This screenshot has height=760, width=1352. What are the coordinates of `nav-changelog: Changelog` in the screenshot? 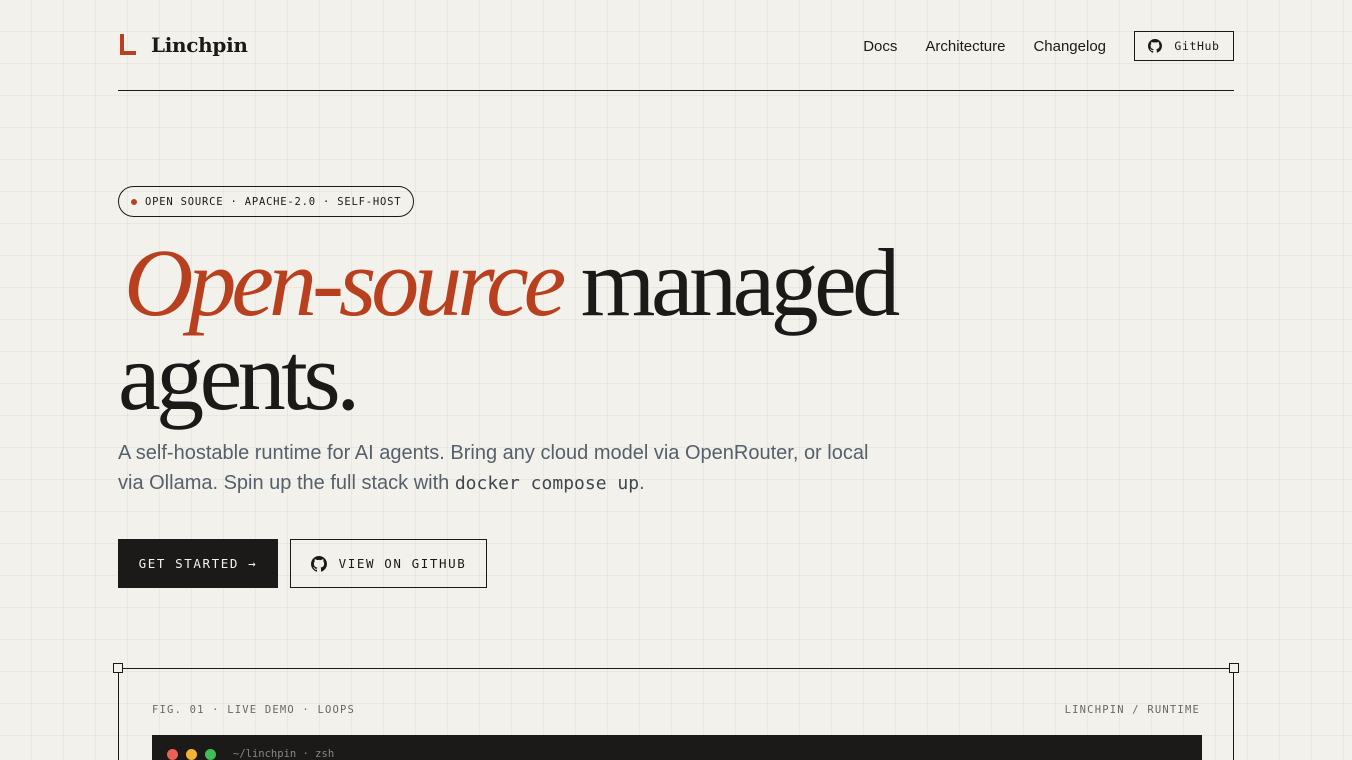 It's located at (1069, 46).